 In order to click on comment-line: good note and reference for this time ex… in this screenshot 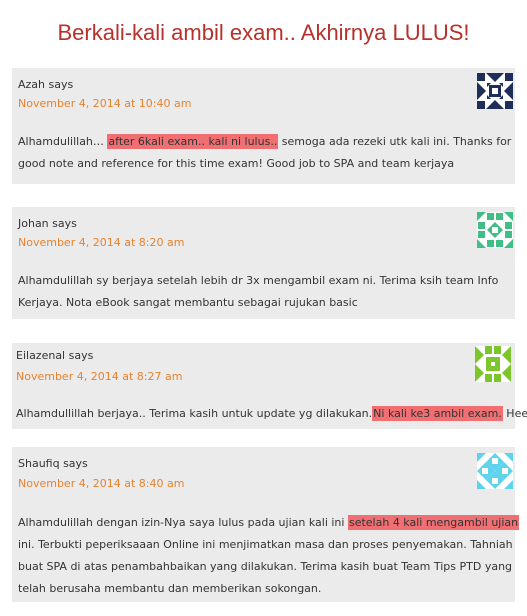, I will do `click(236, 163)`.